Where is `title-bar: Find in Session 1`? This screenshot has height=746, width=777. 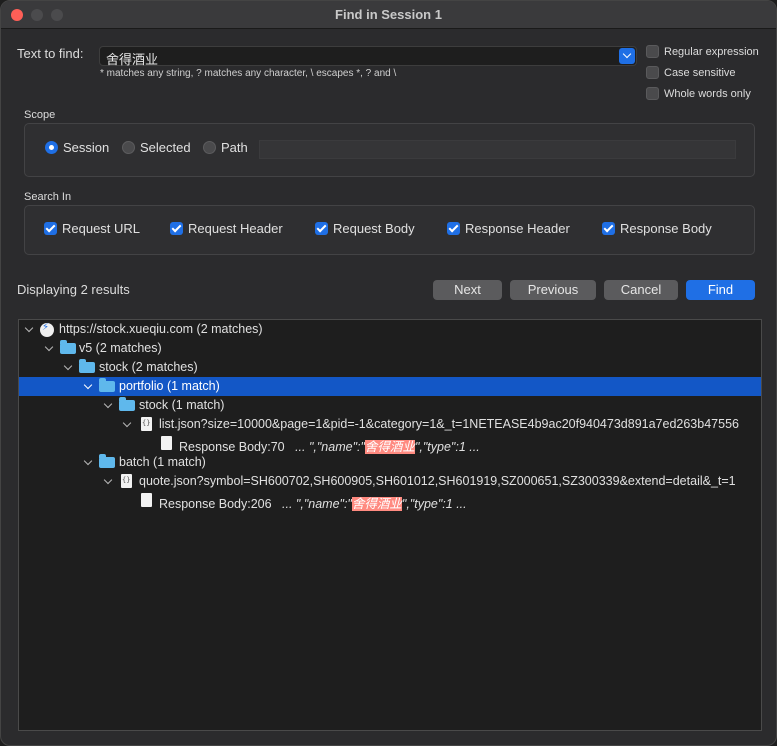
title-bar: Find in Session 1 is located at coordinates (388, 15).